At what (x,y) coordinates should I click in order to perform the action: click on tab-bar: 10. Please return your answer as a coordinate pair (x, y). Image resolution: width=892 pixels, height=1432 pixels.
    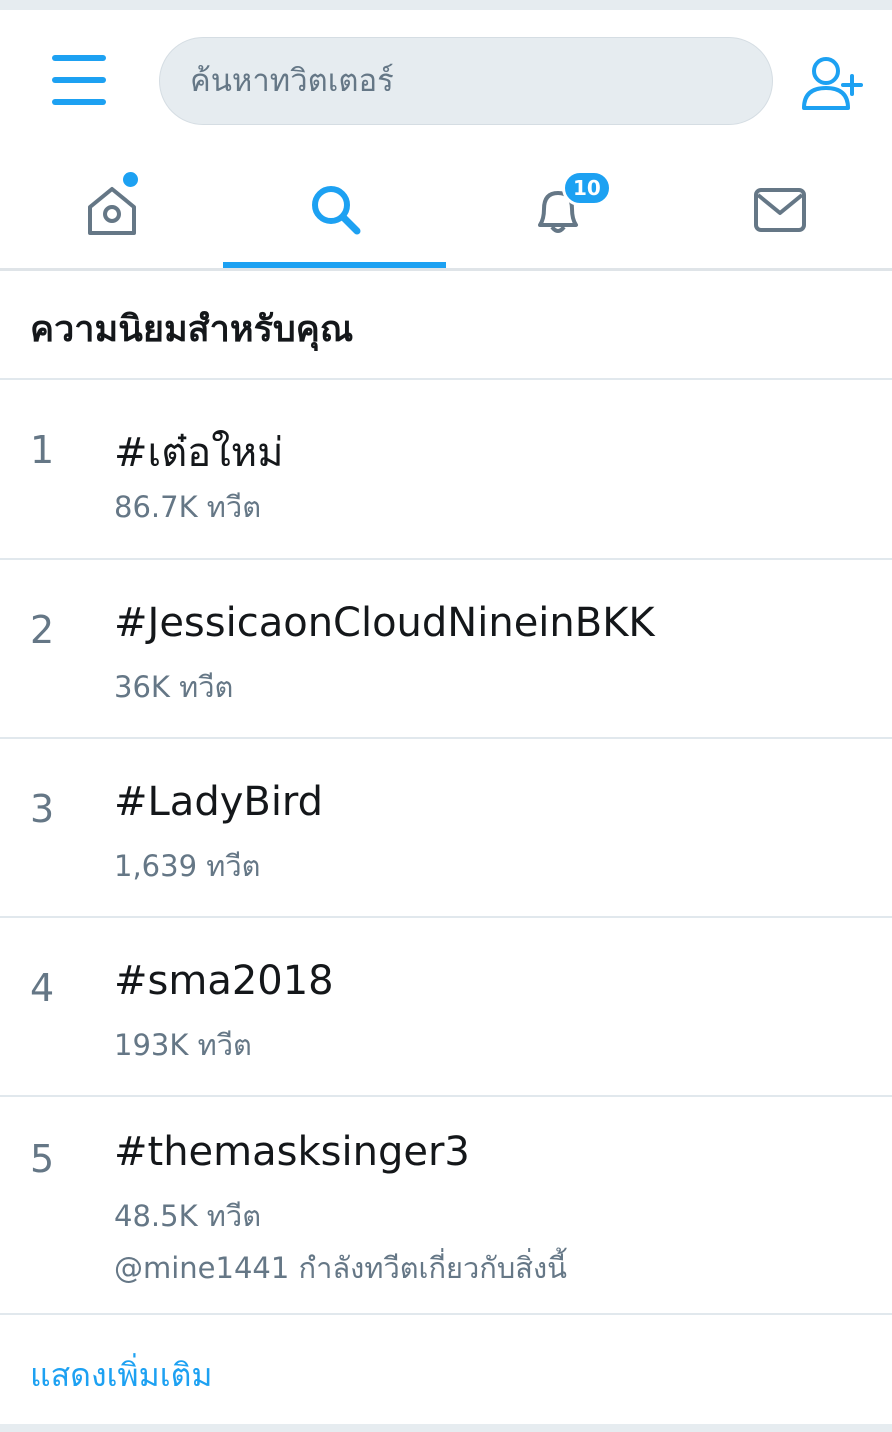
    Looking at the image, I should click on (446, 207).